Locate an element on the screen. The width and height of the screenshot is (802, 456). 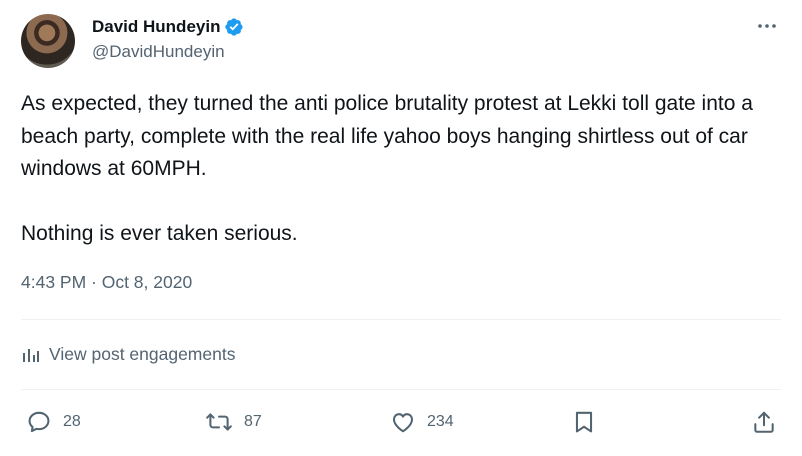
repost-count: 87 is located at coordinates (253, 421).